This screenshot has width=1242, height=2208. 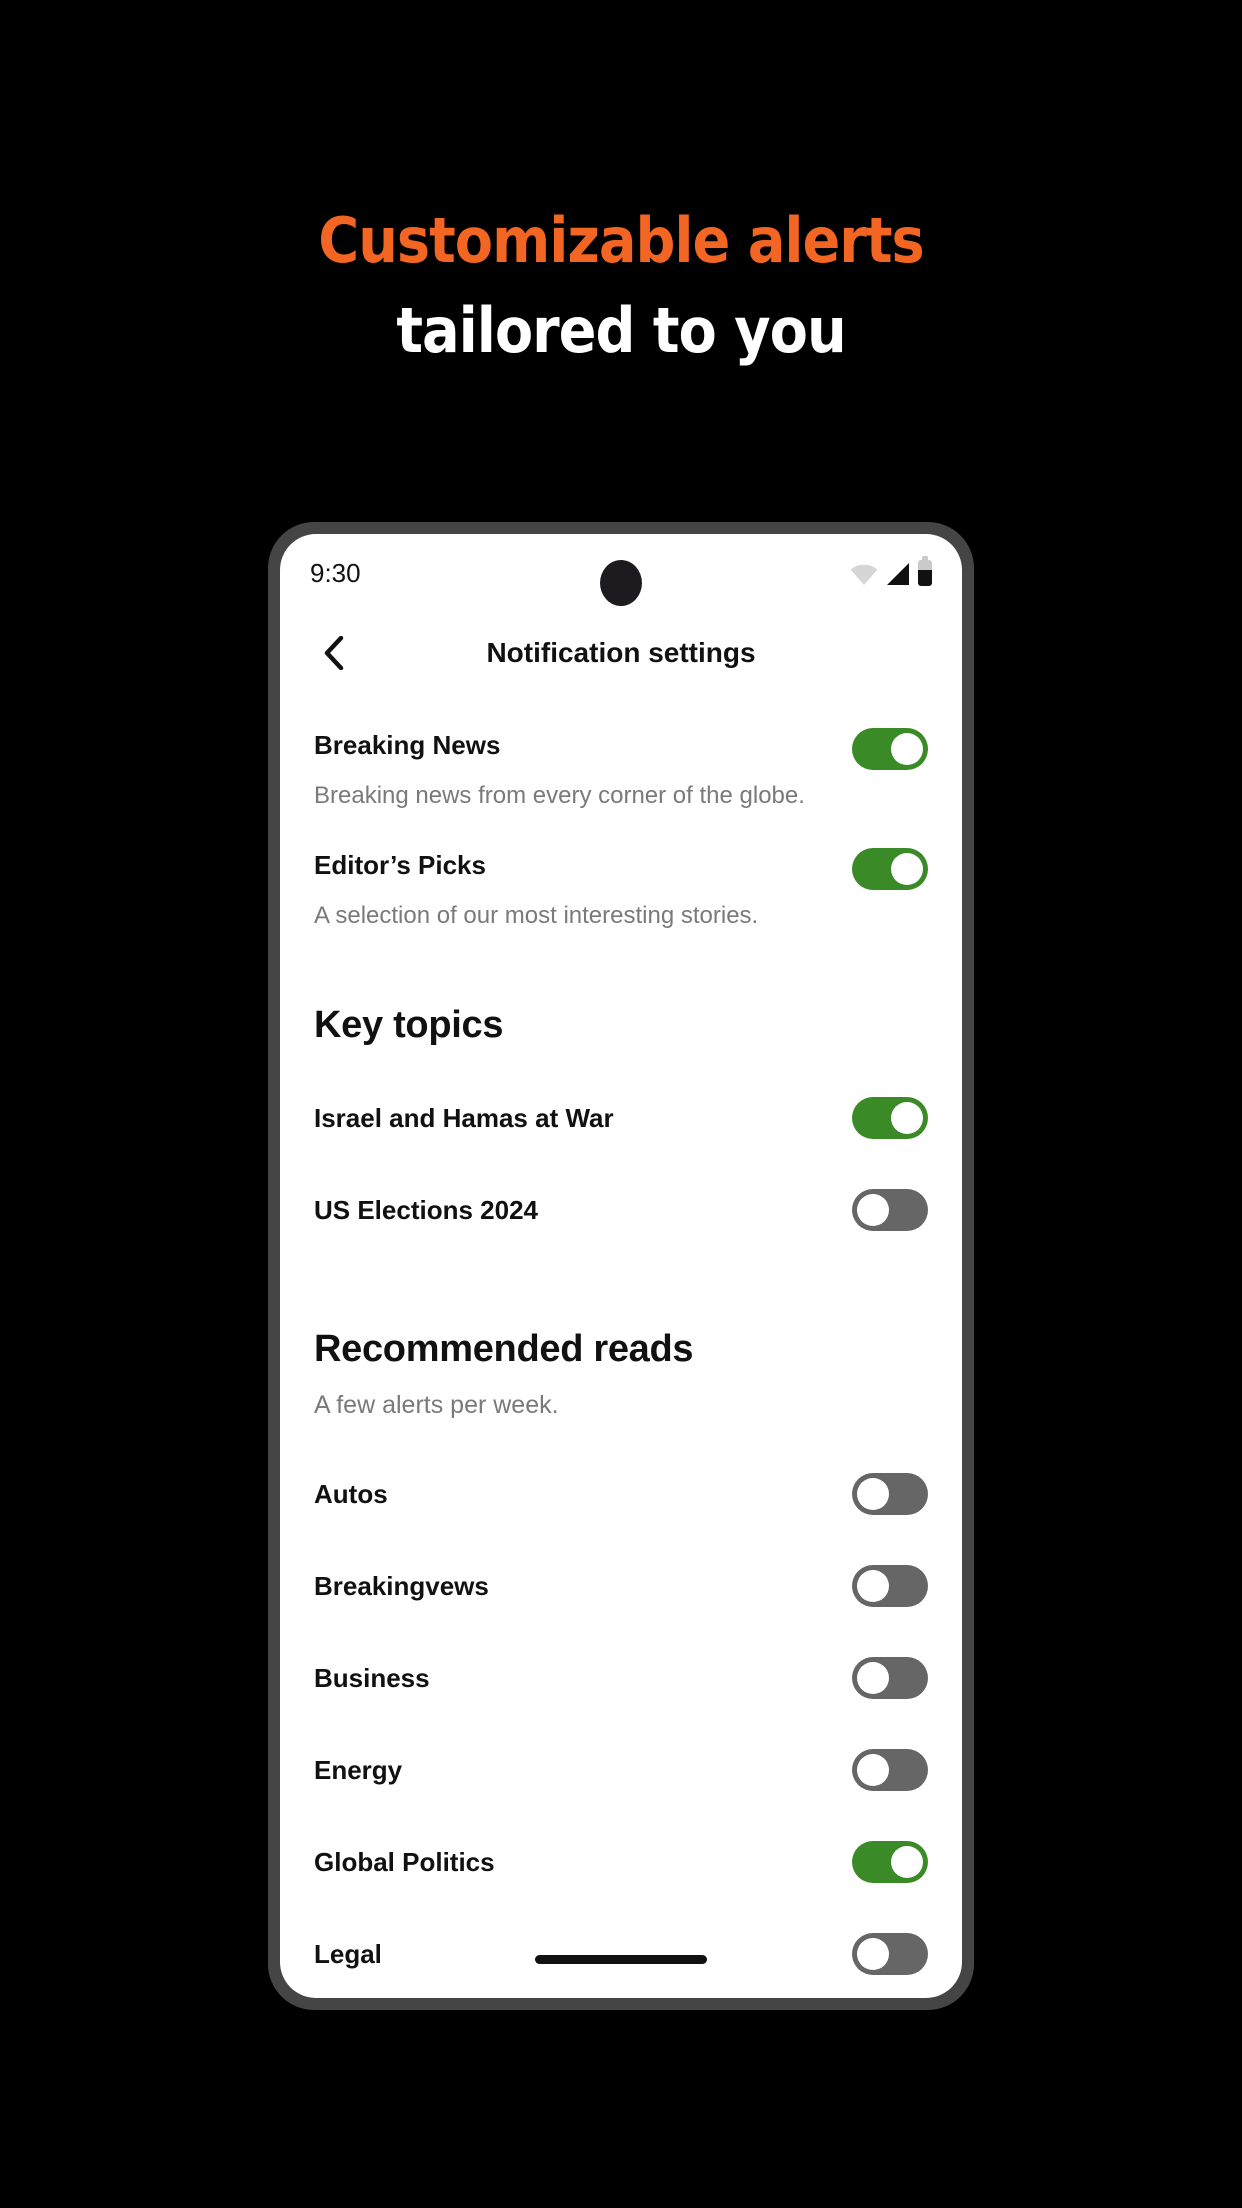 I want to click on toggle-energy, so click(x=890, y=1770).